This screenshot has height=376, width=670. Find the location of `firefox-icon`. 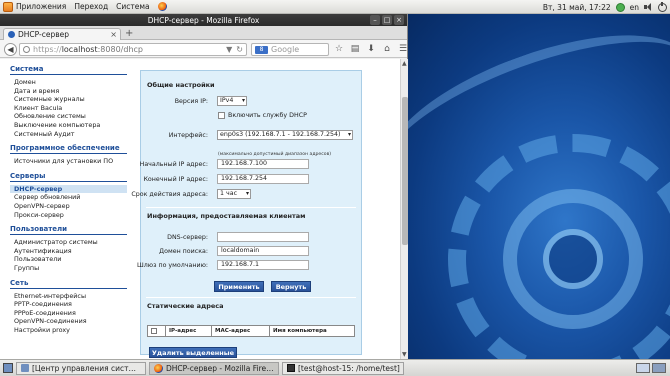

firefox-icon is located at coordinates (158, 368).